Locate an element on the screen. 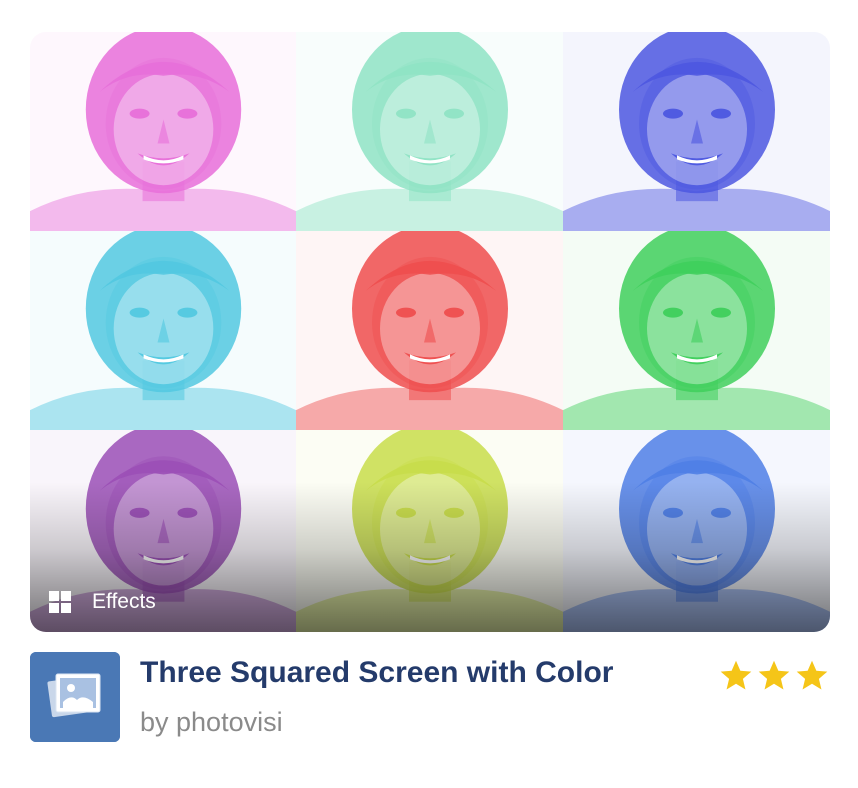 The height and width of the screenshot is (788, 858). app-icon is located at coordinates (75, 697).